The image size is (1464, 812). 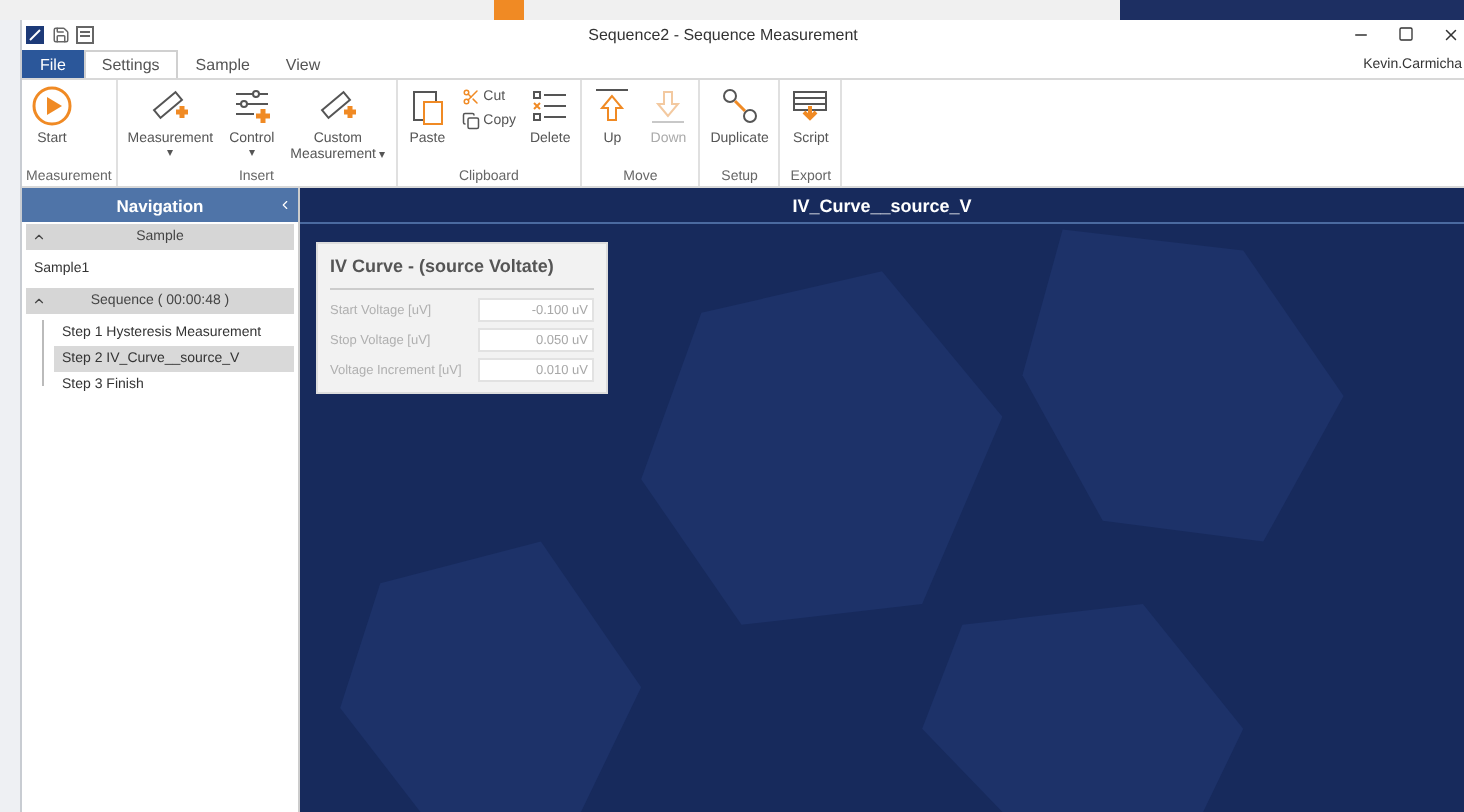 What do you see at coordinates (882, 206) in the screenshot?
I see `content-title: IV_Curve__source_V` at bounding box center [882, 206].